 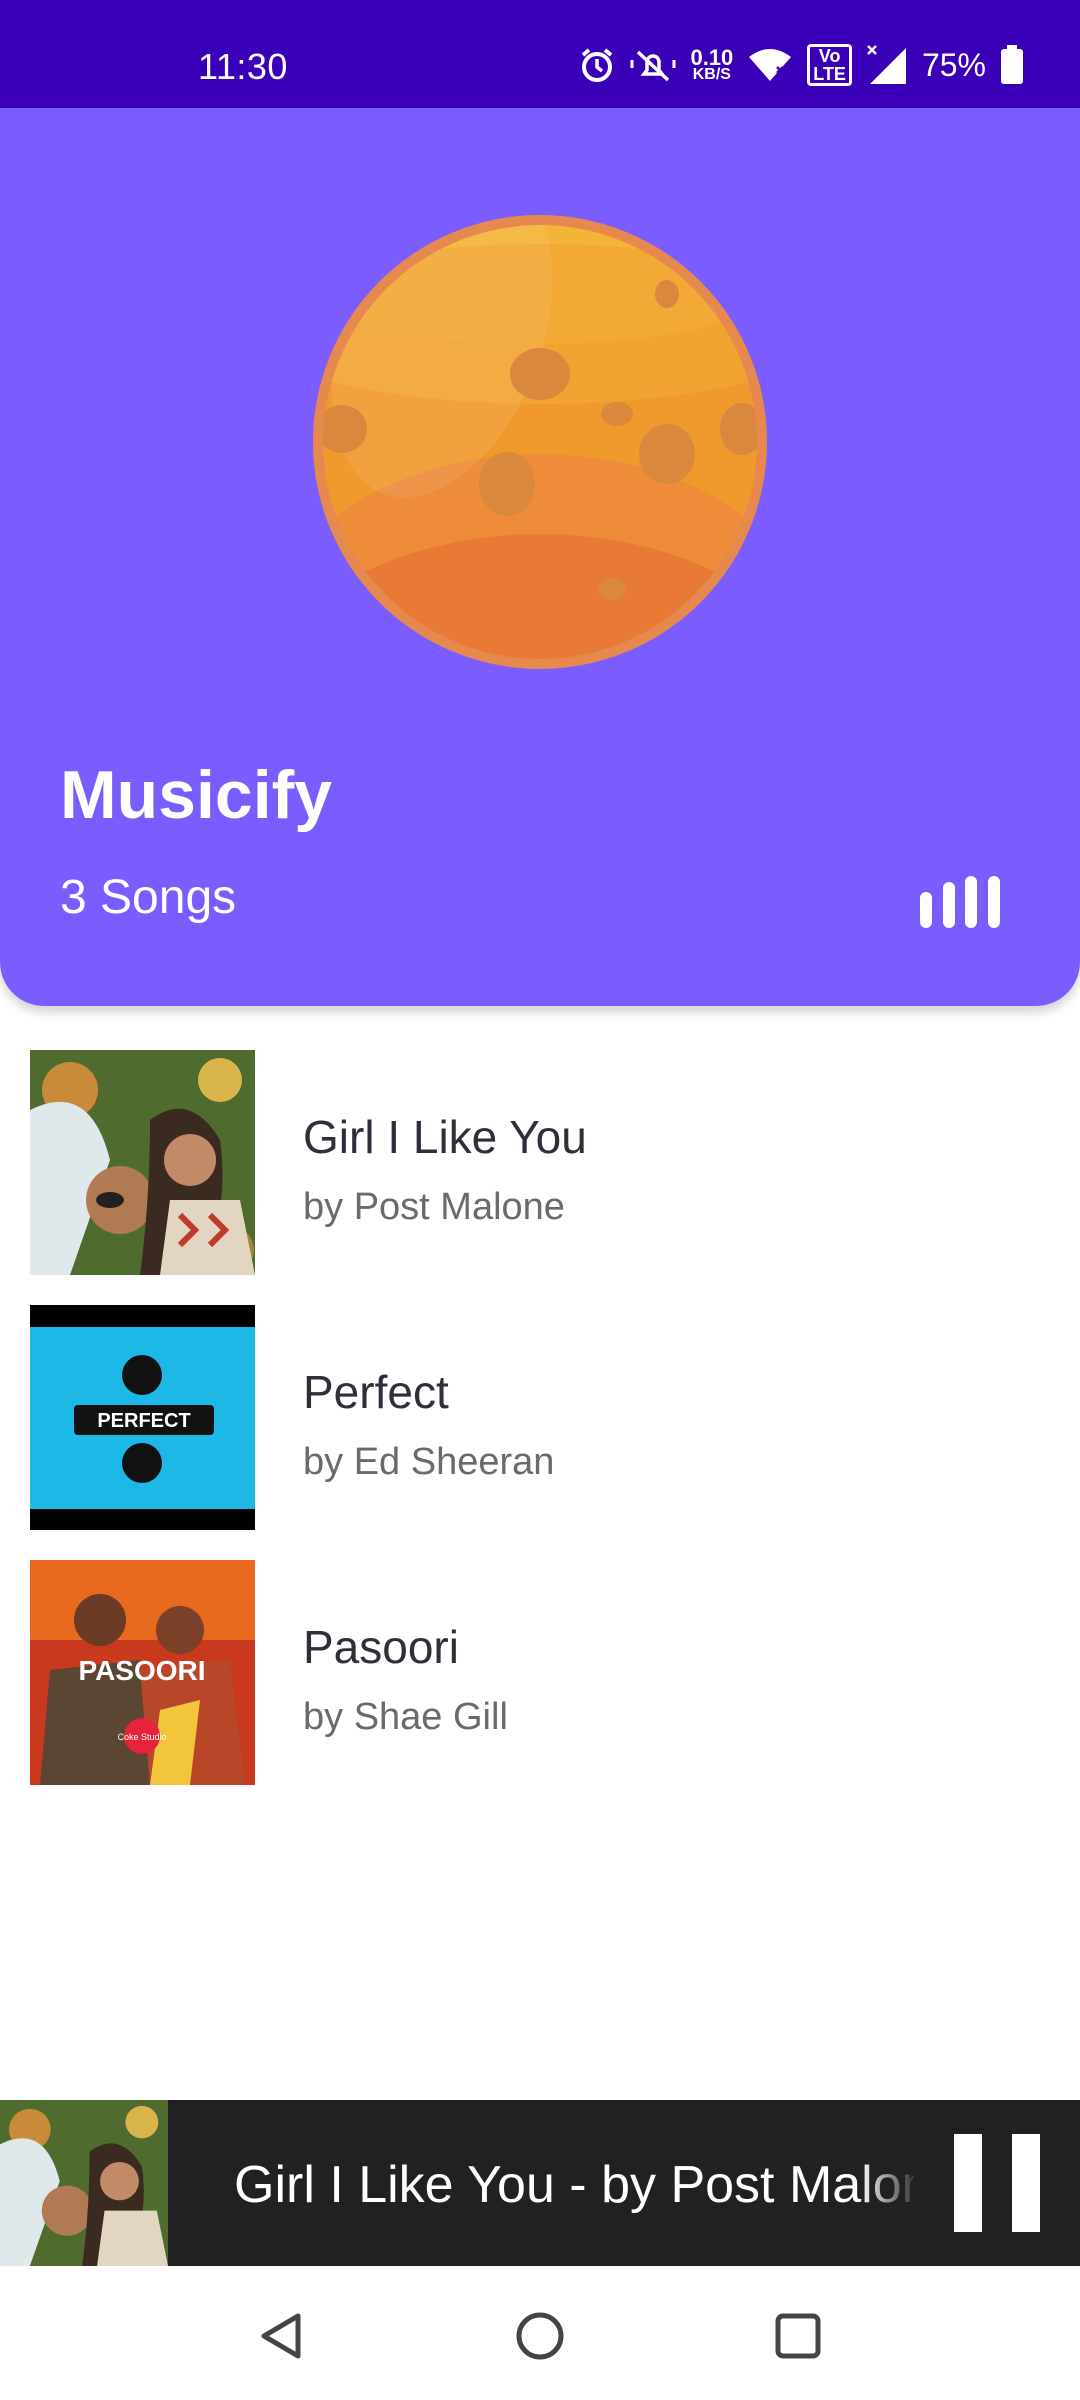 I want to click on pause-bar-right, so click(x=1026, y=2183).